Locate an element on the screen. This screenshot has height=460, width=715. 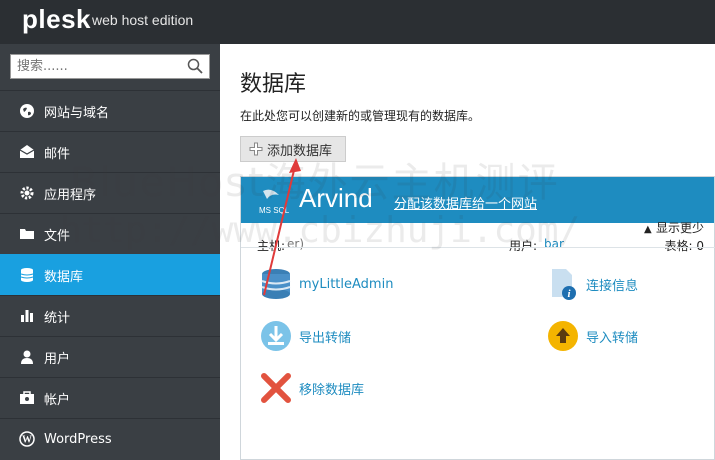
search-input is located at coordinates (96, 66).